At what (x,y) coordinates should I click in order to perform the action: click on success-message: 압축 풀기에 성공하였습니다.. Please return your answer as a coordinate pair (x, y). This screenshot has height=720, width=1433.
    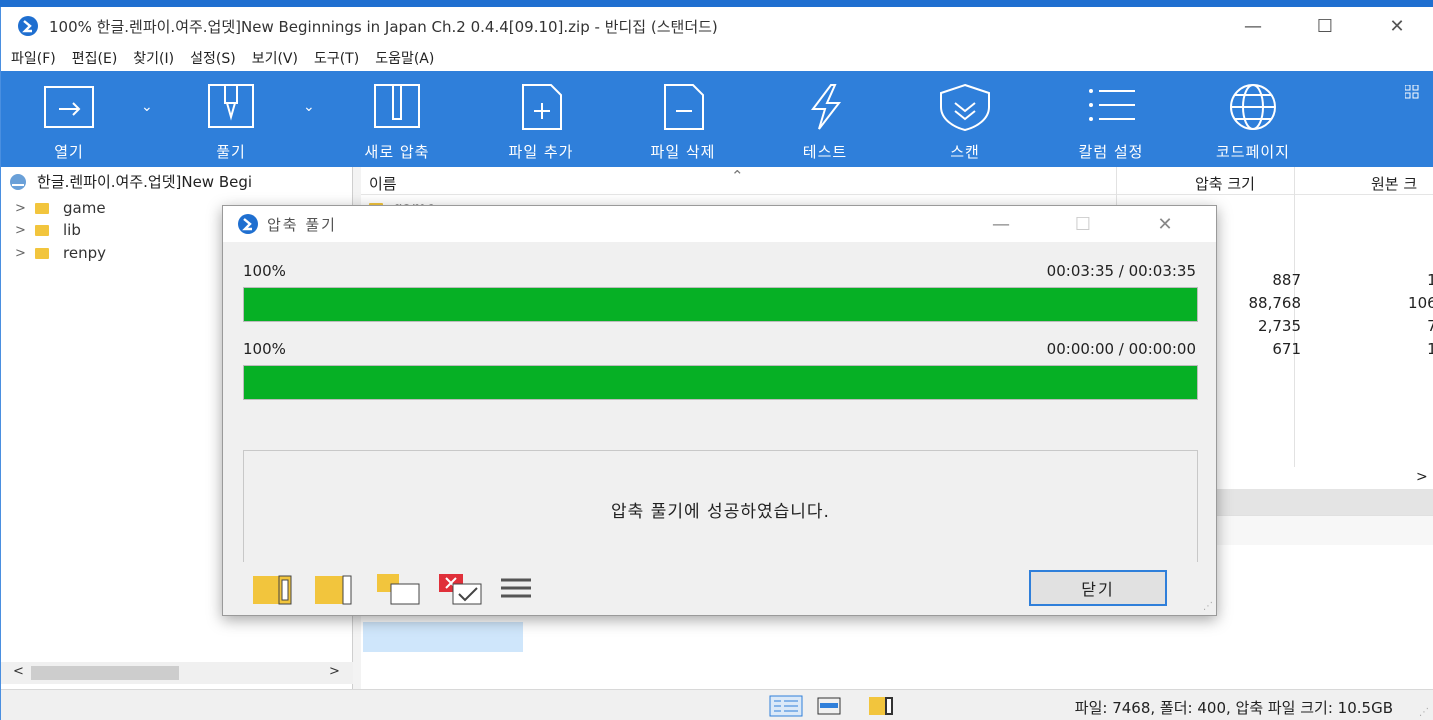
    Looking at the image, I should click on (720, 512).